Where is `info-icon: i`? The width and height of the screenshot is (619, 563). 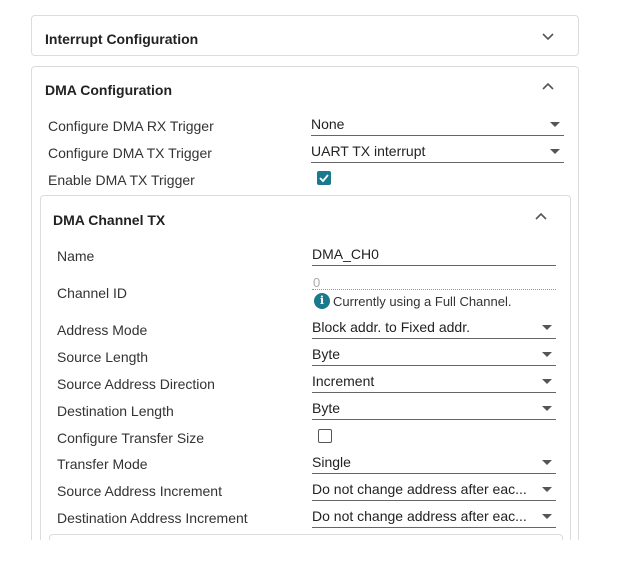
info-icon: i is located at coordinates (322, 301).